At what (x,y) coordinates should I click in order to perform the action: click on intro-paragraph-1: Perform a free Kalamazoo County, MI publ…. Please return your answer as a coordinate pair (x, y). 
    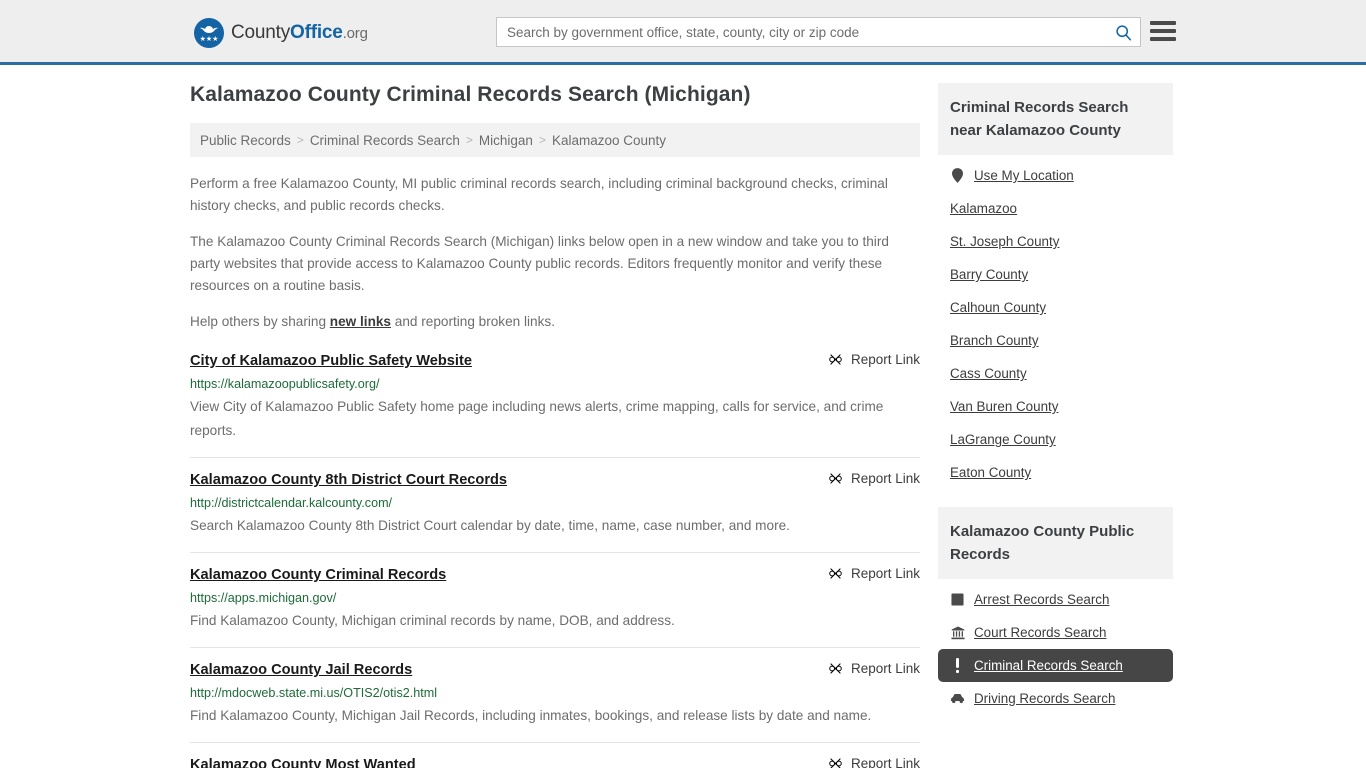
    Looking at the image, I should click on (539, 194).